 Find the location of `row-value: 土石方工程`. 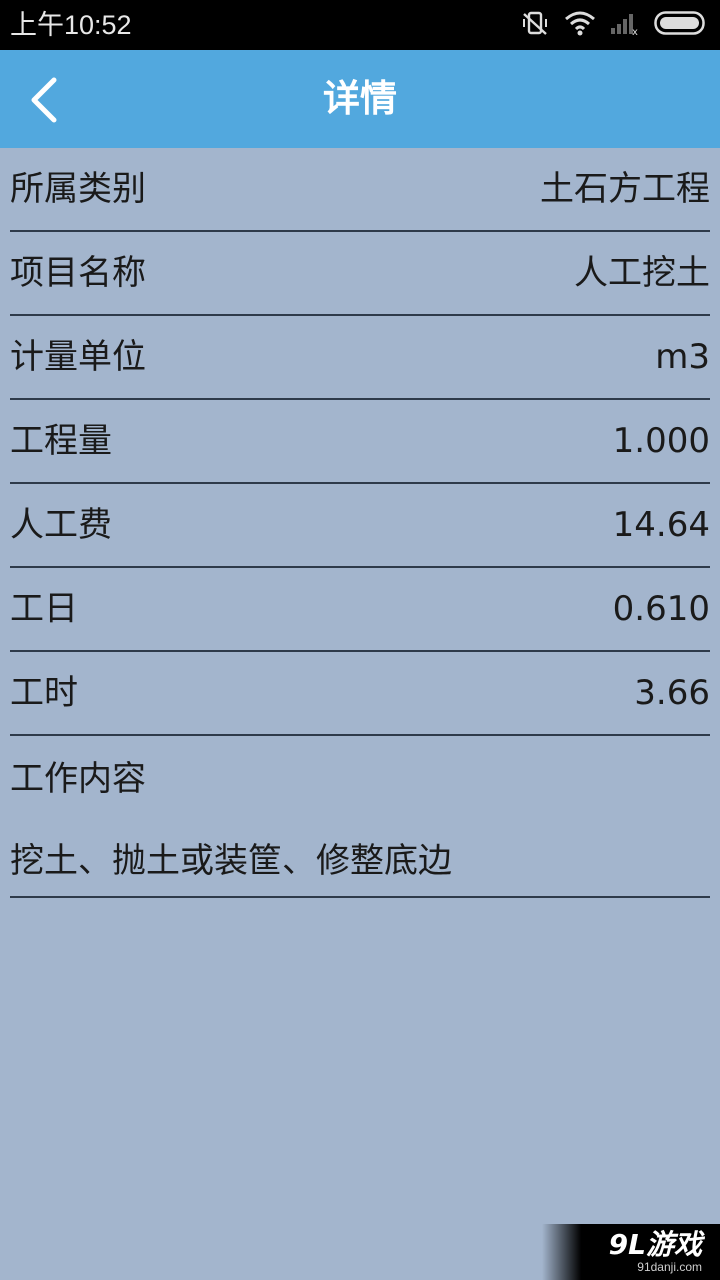

row-value: 土石方工程 is located at coordinates (625, 189).